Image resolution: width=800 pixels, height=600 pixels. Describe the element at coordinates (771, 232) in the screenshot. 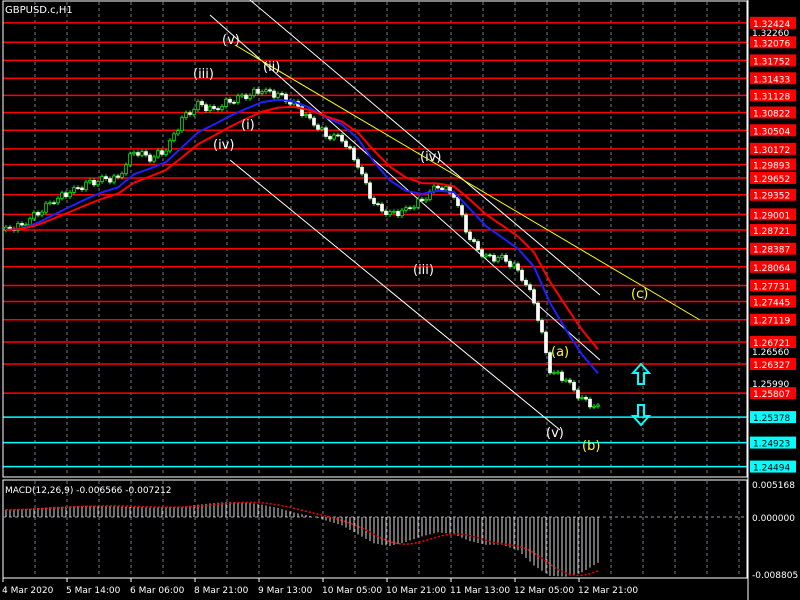

I see `price-level-label: 1.28721` at that location.